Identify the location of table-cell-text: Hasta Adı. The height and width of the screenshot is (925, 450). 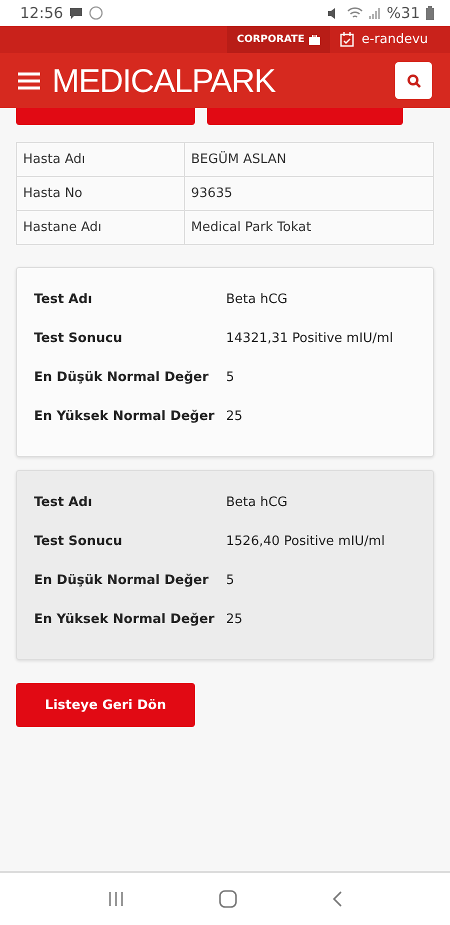
(54, 160).